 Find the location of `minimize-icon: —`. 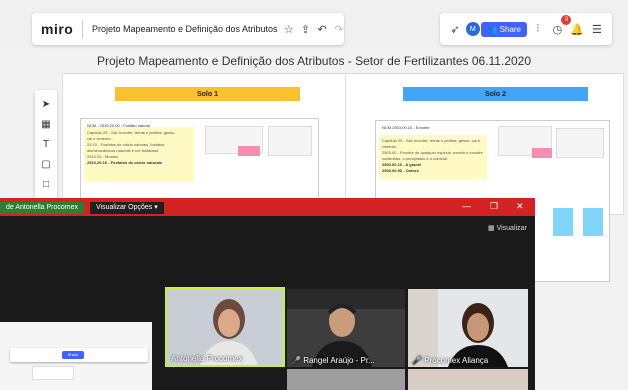

minimize-icon: — is located at coordinates (466, 206).